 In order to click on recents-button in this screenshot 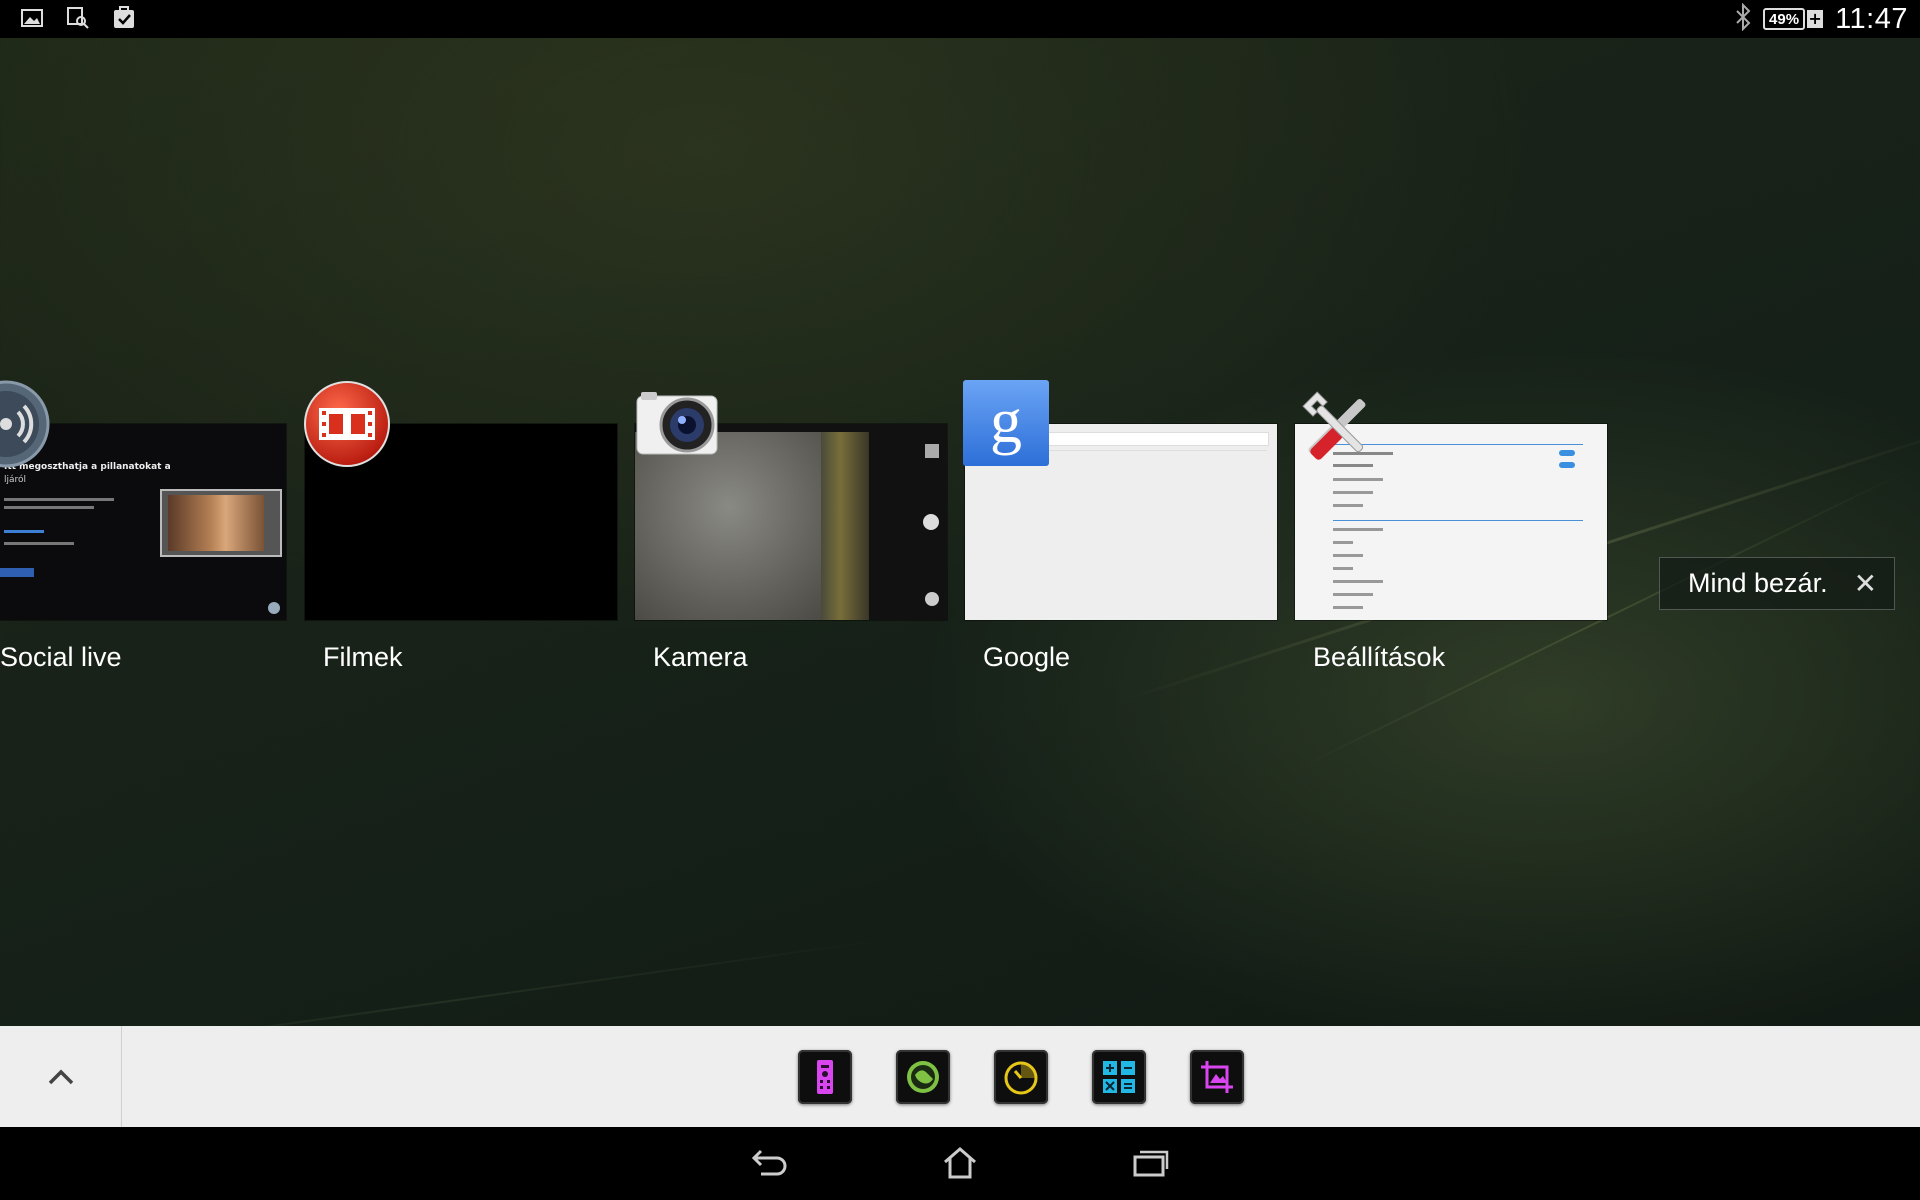, I will do `click(1151, 1163)`.